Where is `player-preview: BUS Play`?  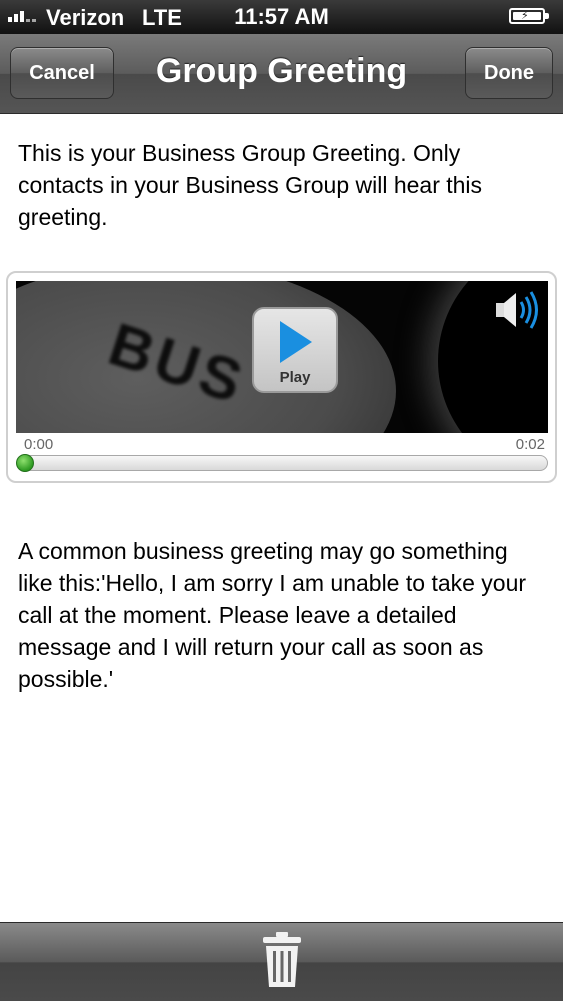
player-preview: BUS Play is located at coordinates (282, 357).